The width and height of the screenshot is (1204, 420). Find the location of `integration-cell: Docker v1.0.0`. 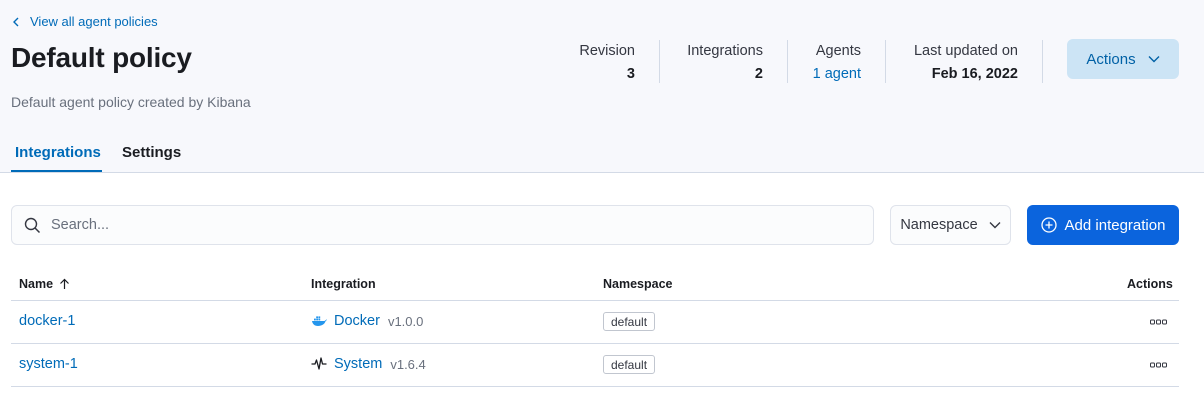

integration-cell: Docker v1.0.0 is located at coordinates (367, 321).